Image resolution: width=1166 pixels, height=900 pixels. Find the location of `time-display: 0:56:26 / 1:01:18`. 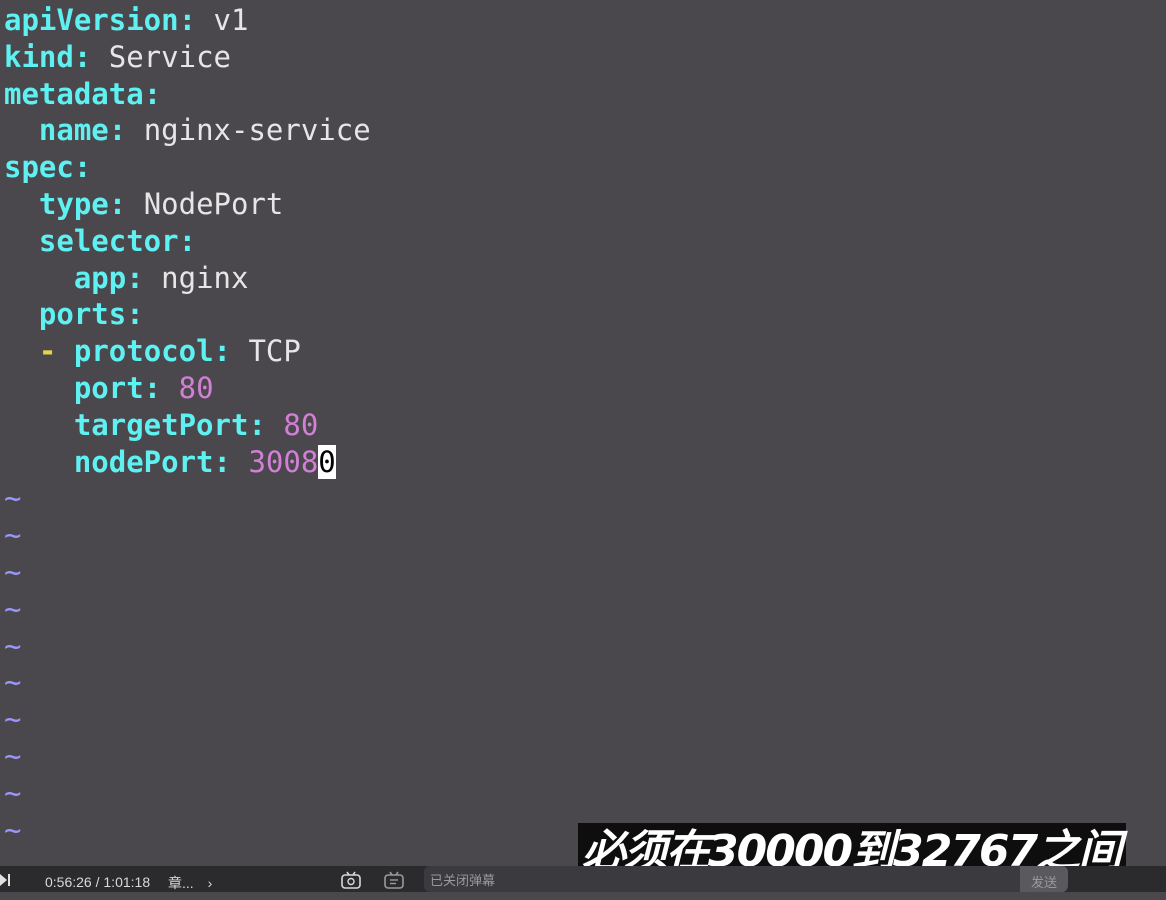

time-display: 0:56:26 / 1:01:18 is located at coordinates (97, 882).